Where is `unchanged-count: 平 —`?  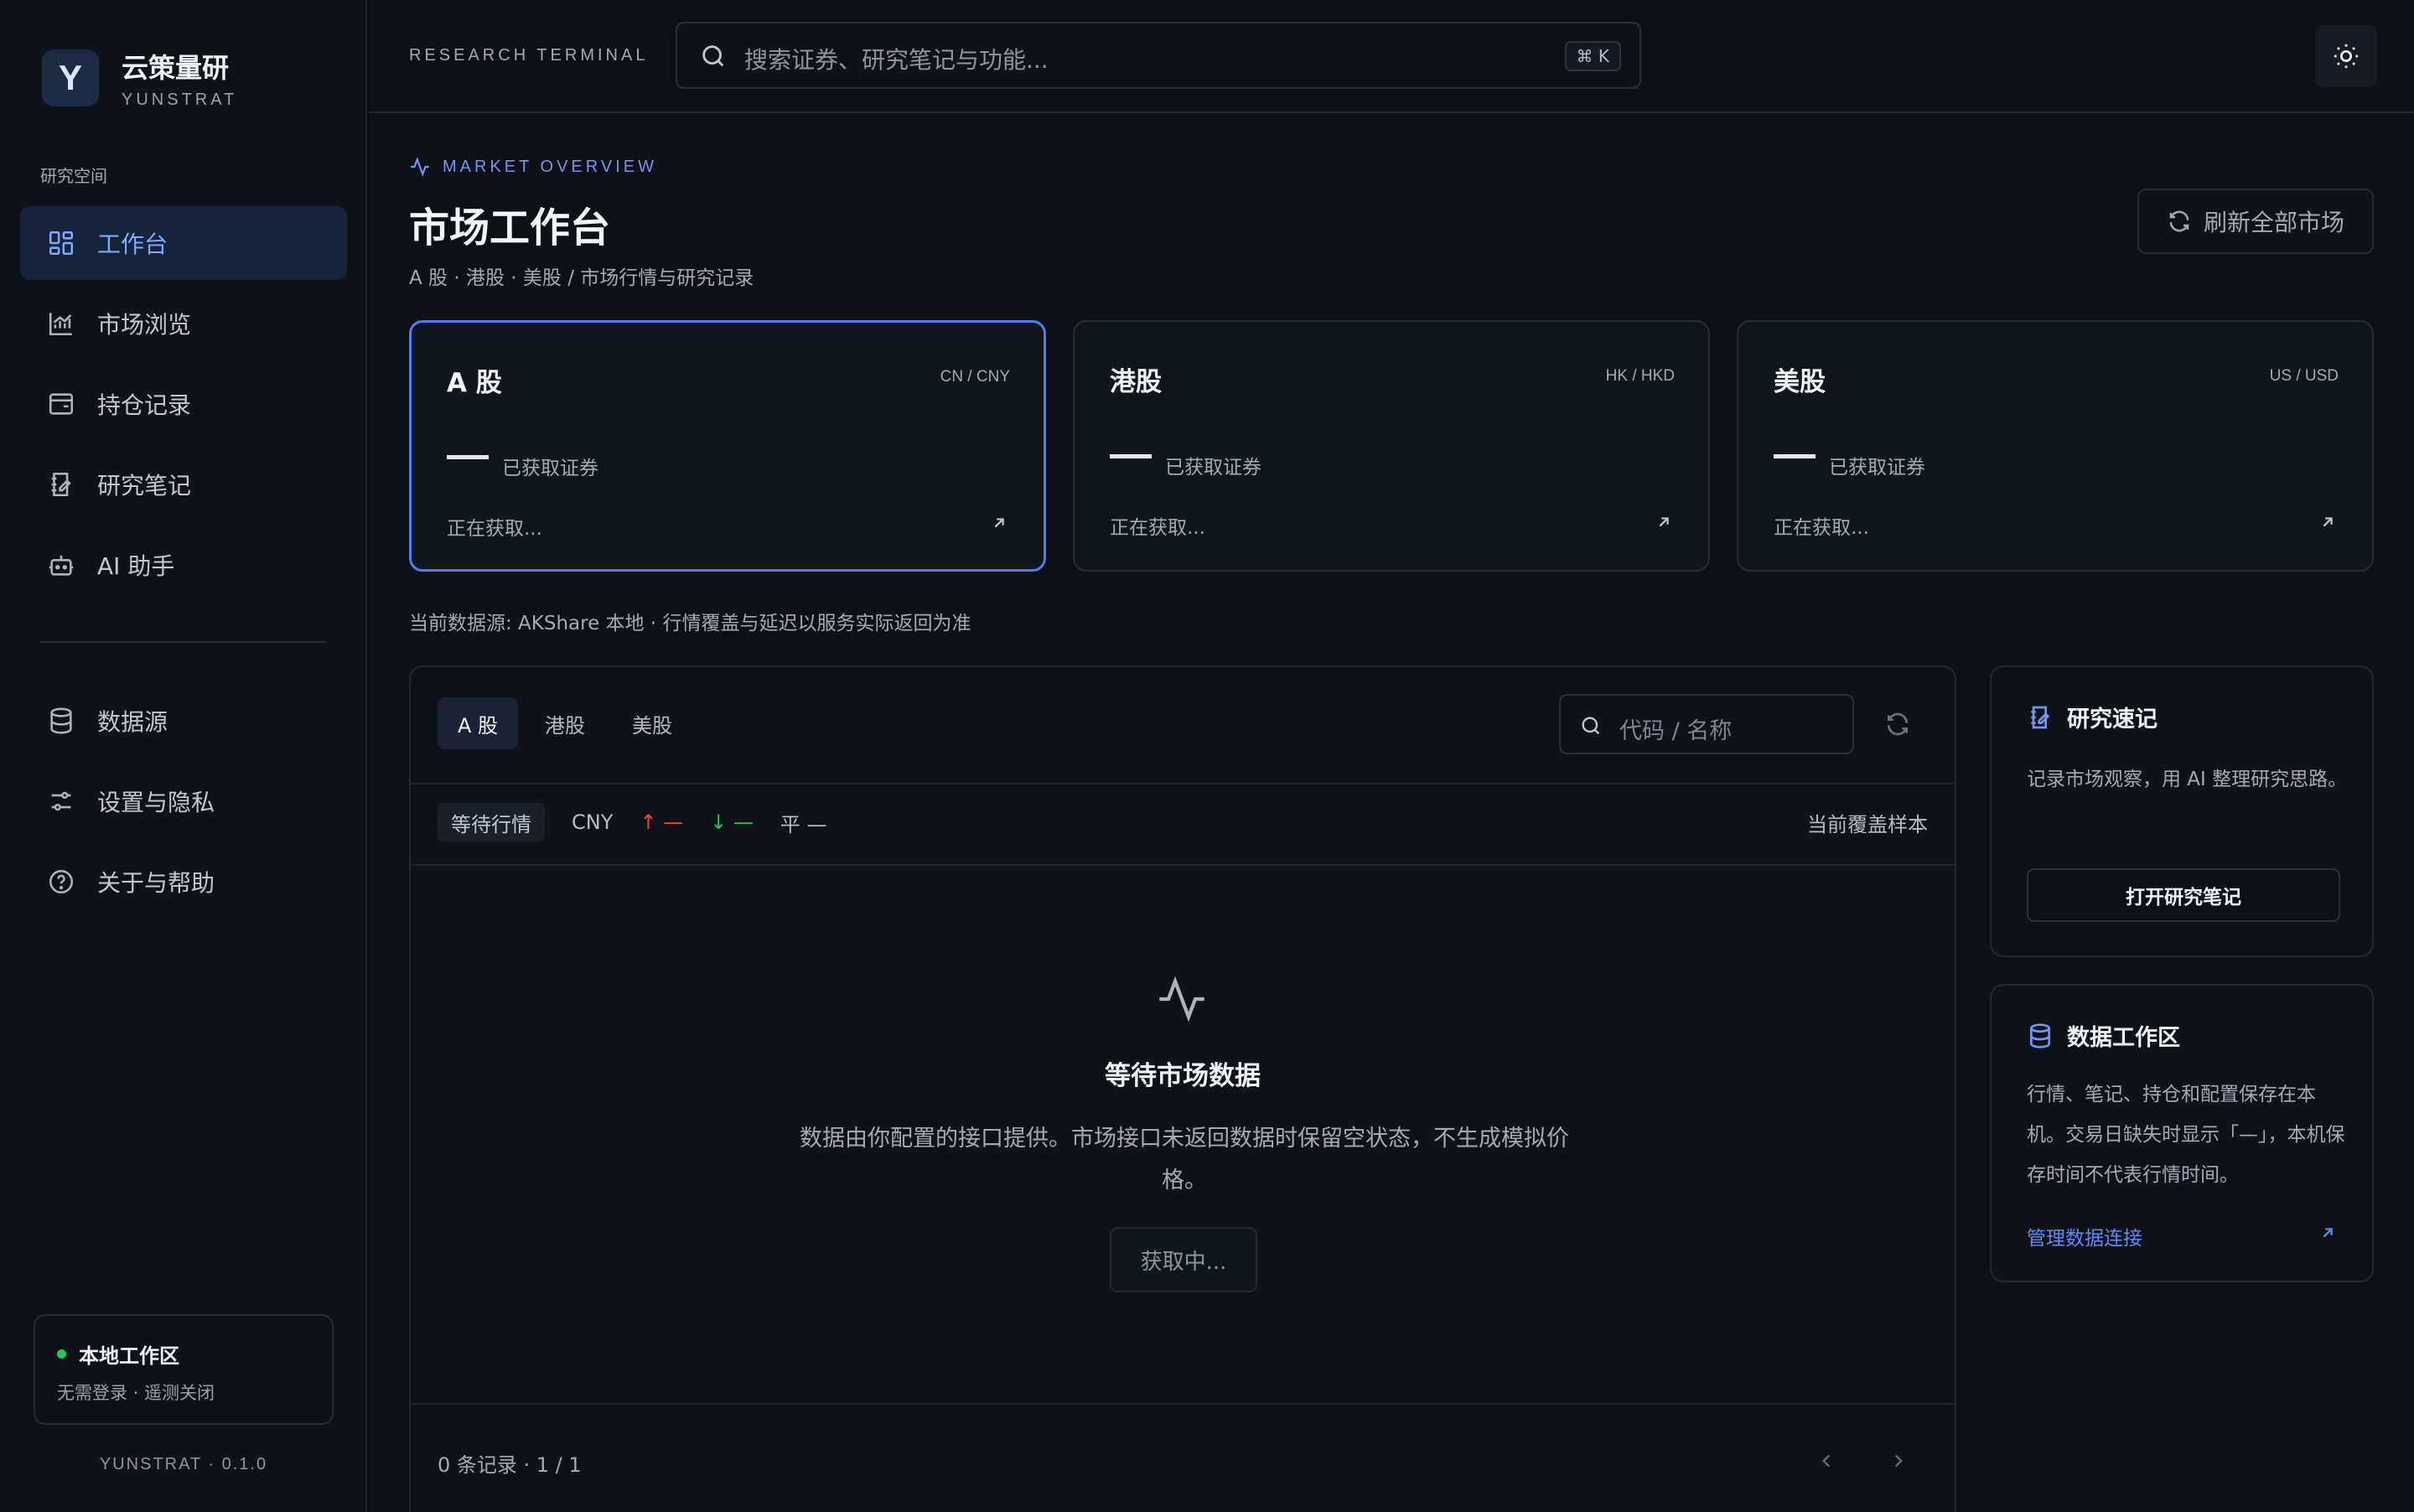
unchanged-count: 平 — is located at coordinates (804, 824).